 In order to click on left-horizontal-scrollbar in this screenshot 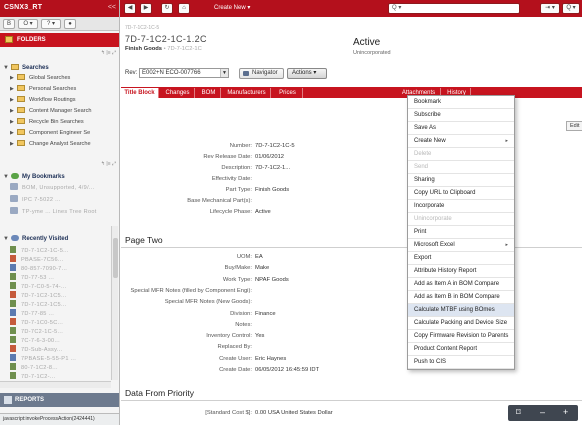, I will do `click(55, 384)`.